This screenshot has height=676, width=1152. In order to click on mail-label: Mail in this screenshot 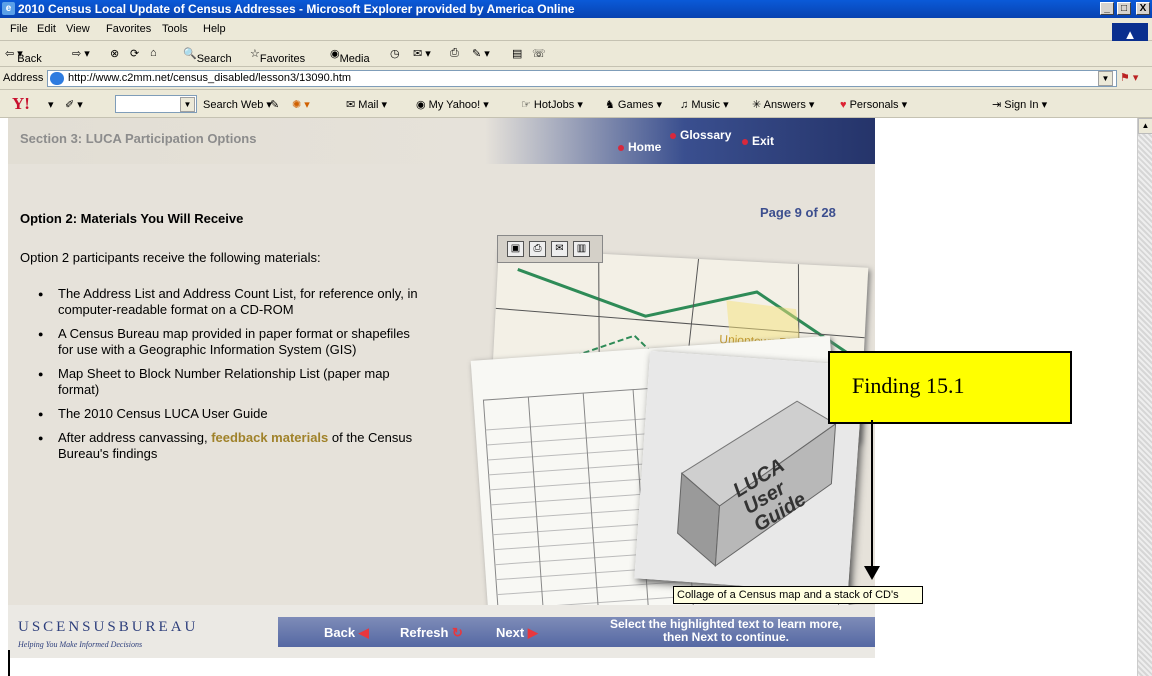, I will do `click(368, 105)`.